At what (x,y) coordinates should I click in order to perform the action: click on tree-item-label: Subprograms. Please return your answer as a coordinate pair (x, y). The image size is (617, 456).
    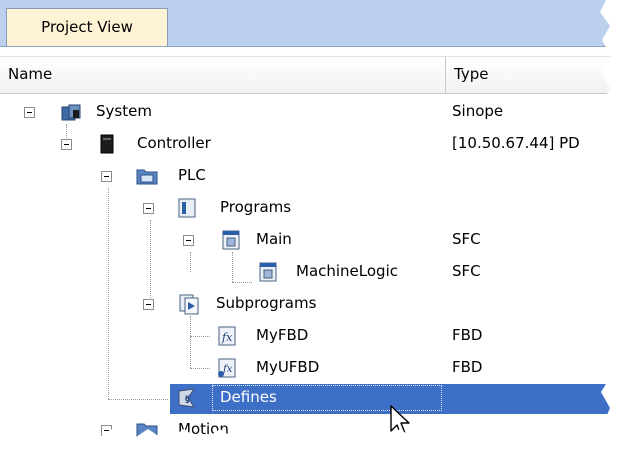
    Looking at the image, I should click on (266, 303).